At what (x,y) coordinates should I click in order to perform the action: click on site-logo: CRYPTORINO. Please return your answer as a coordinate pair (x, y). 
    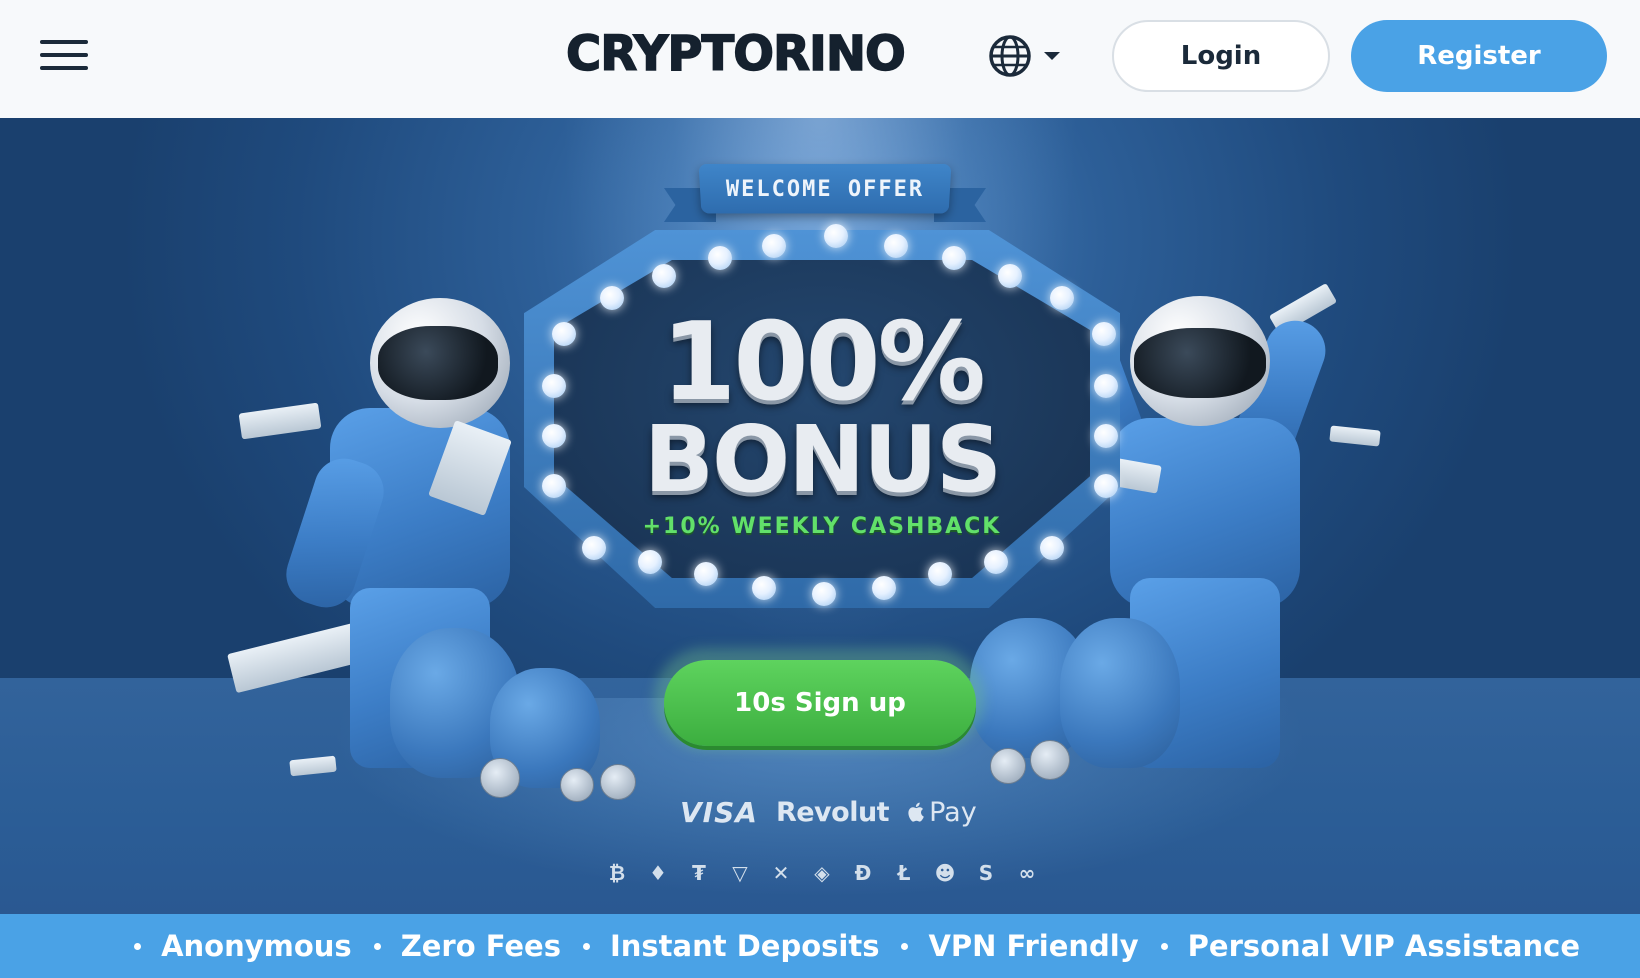
    Looking at the image, I should click on (735, 54).